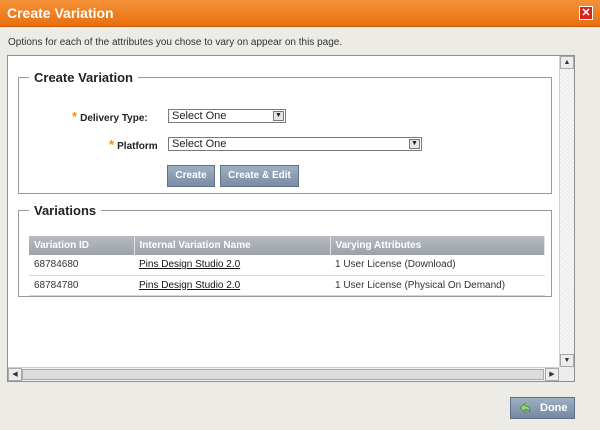 This screenshot has height=430, width=600. What do you see at coordinates (232, 245) in the screenshot?
I see `column-header: Internal Variation Name` at bounding box center [232, 245].